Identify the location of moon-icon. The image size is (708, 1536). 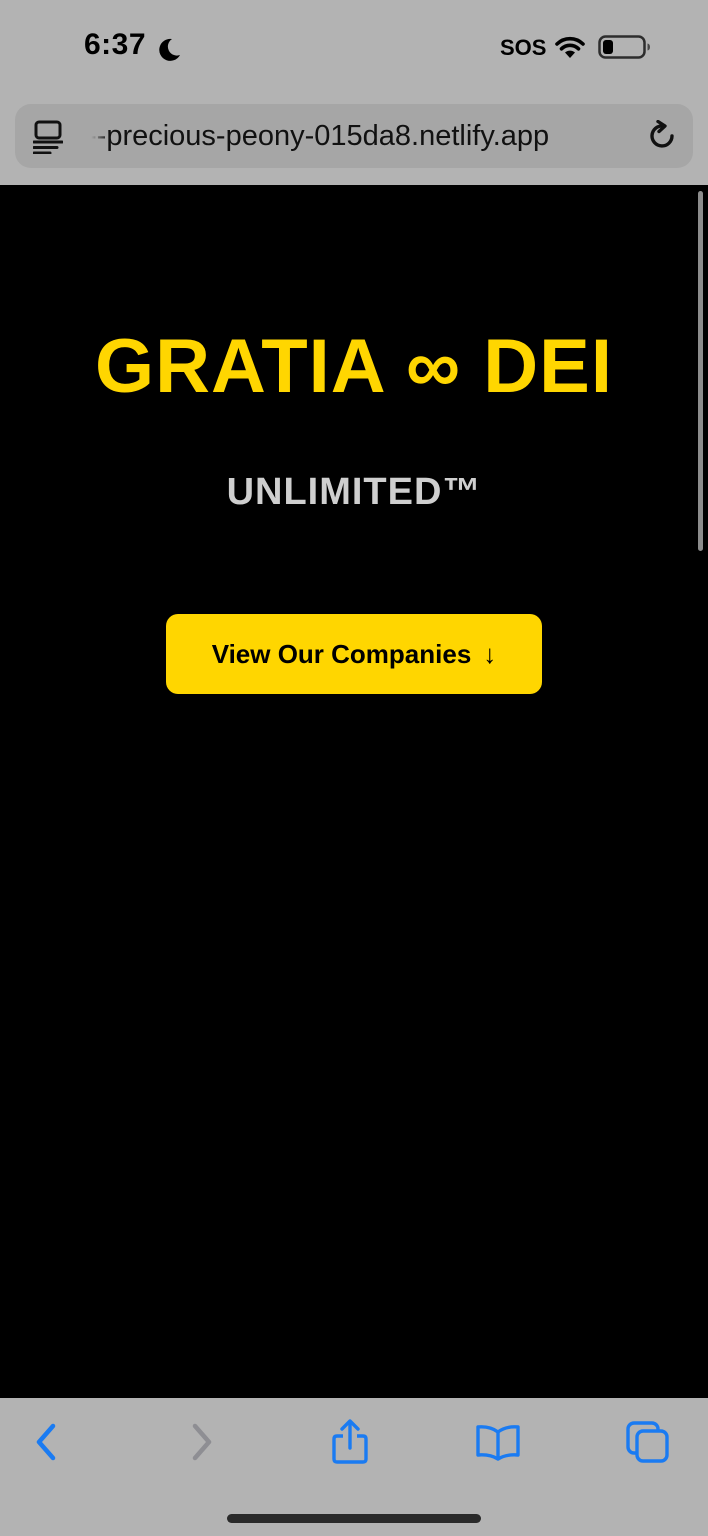
(169, 49).